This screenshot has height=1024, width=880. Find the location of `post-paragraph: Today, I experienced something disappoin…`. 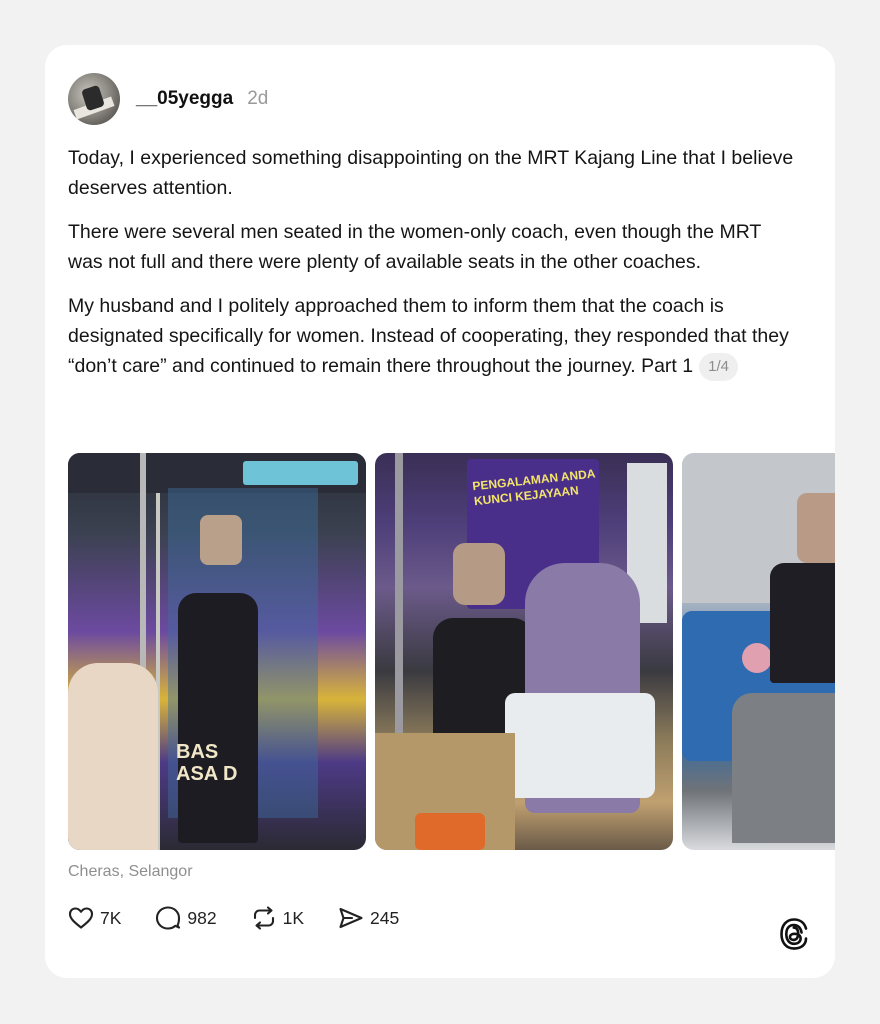

post-paragraph: Today, I experienced something disappoin… is located at coordinates (431, 173).